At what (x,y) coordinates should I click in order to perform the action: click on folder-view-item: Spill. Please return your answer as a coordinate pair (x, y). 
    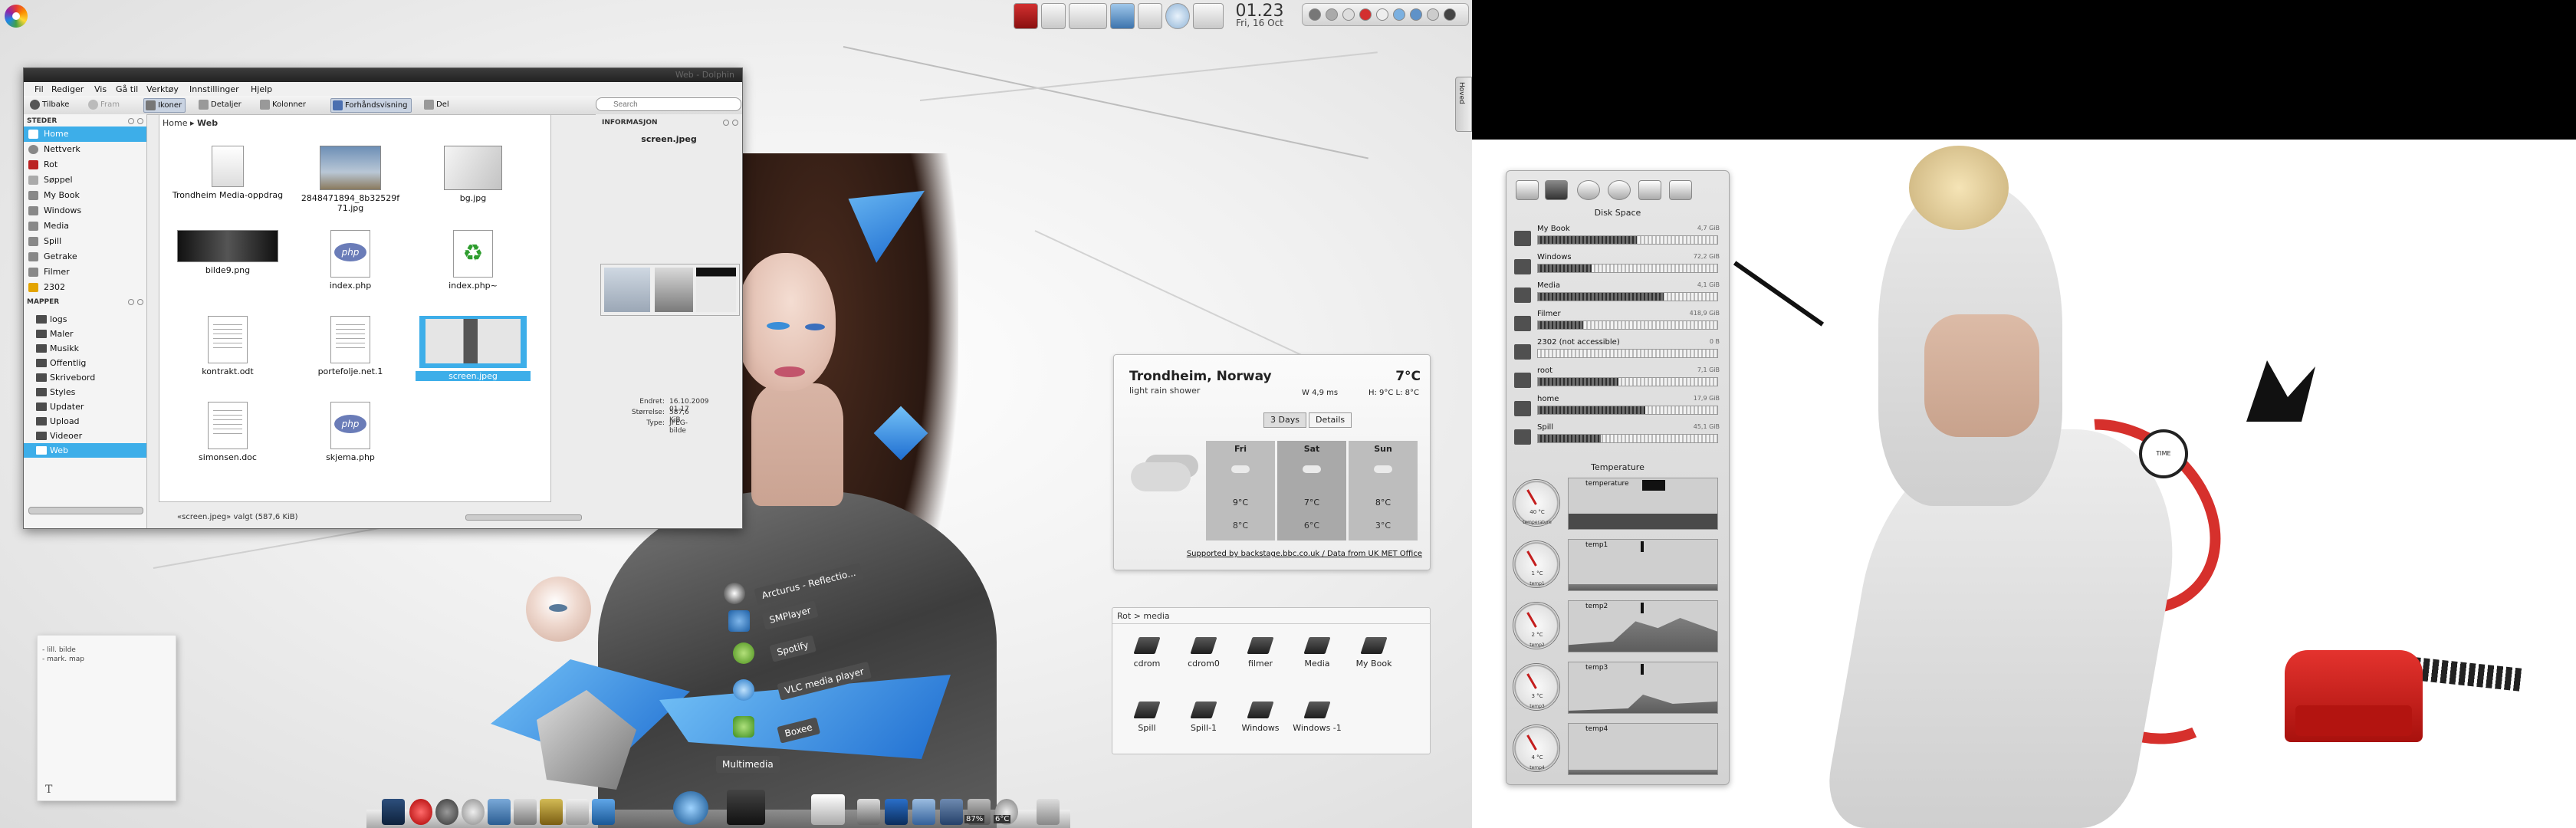
    Looking at the image, I should click on (1147, 718).